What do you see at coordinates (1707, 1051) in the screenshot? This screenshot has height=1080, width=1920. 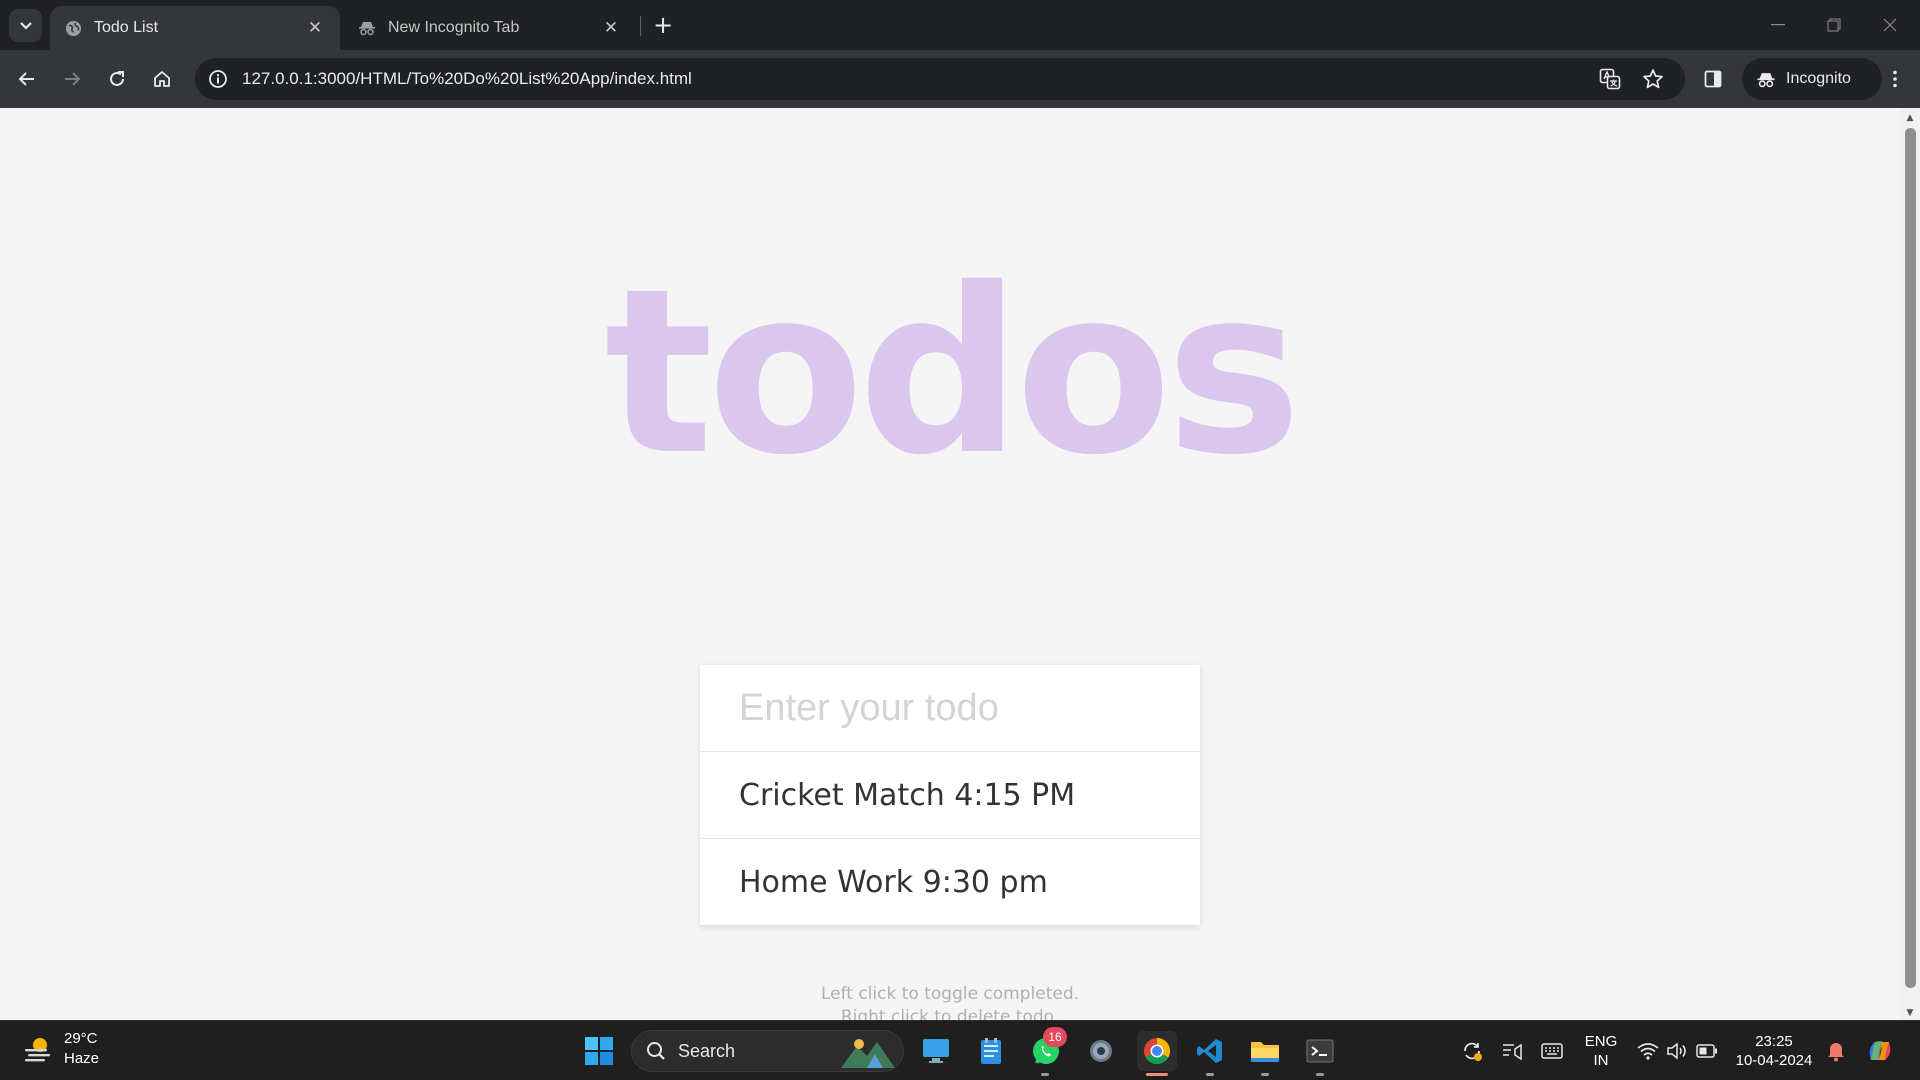 I see `battery-icon` at bounding box center [1707, 1051].